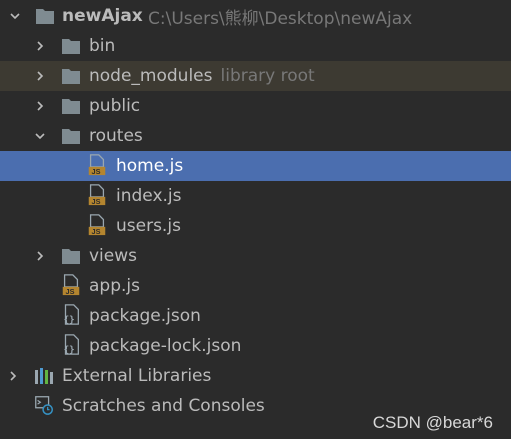 The width and height of the screenshot is (511, 439). What do you see at coordinates (255, 286) in the screenshot?
I see `tree-row-app-js: JS app.js` at bounding box center [255, 286].